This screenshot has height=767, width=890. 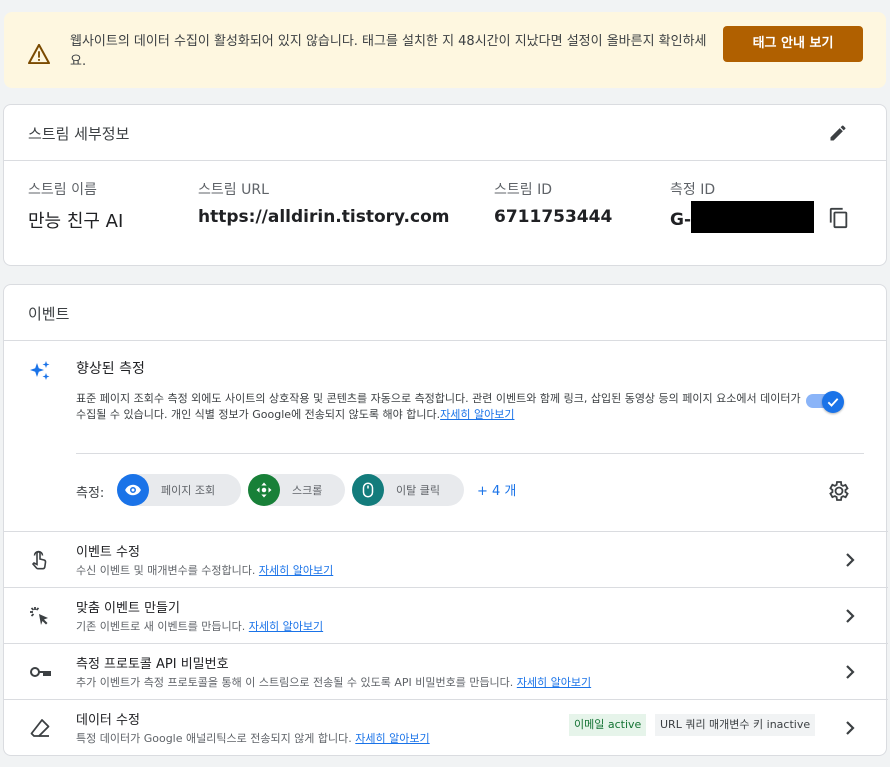 I want to click on sparkle-icon, so click(x=40, y=370).